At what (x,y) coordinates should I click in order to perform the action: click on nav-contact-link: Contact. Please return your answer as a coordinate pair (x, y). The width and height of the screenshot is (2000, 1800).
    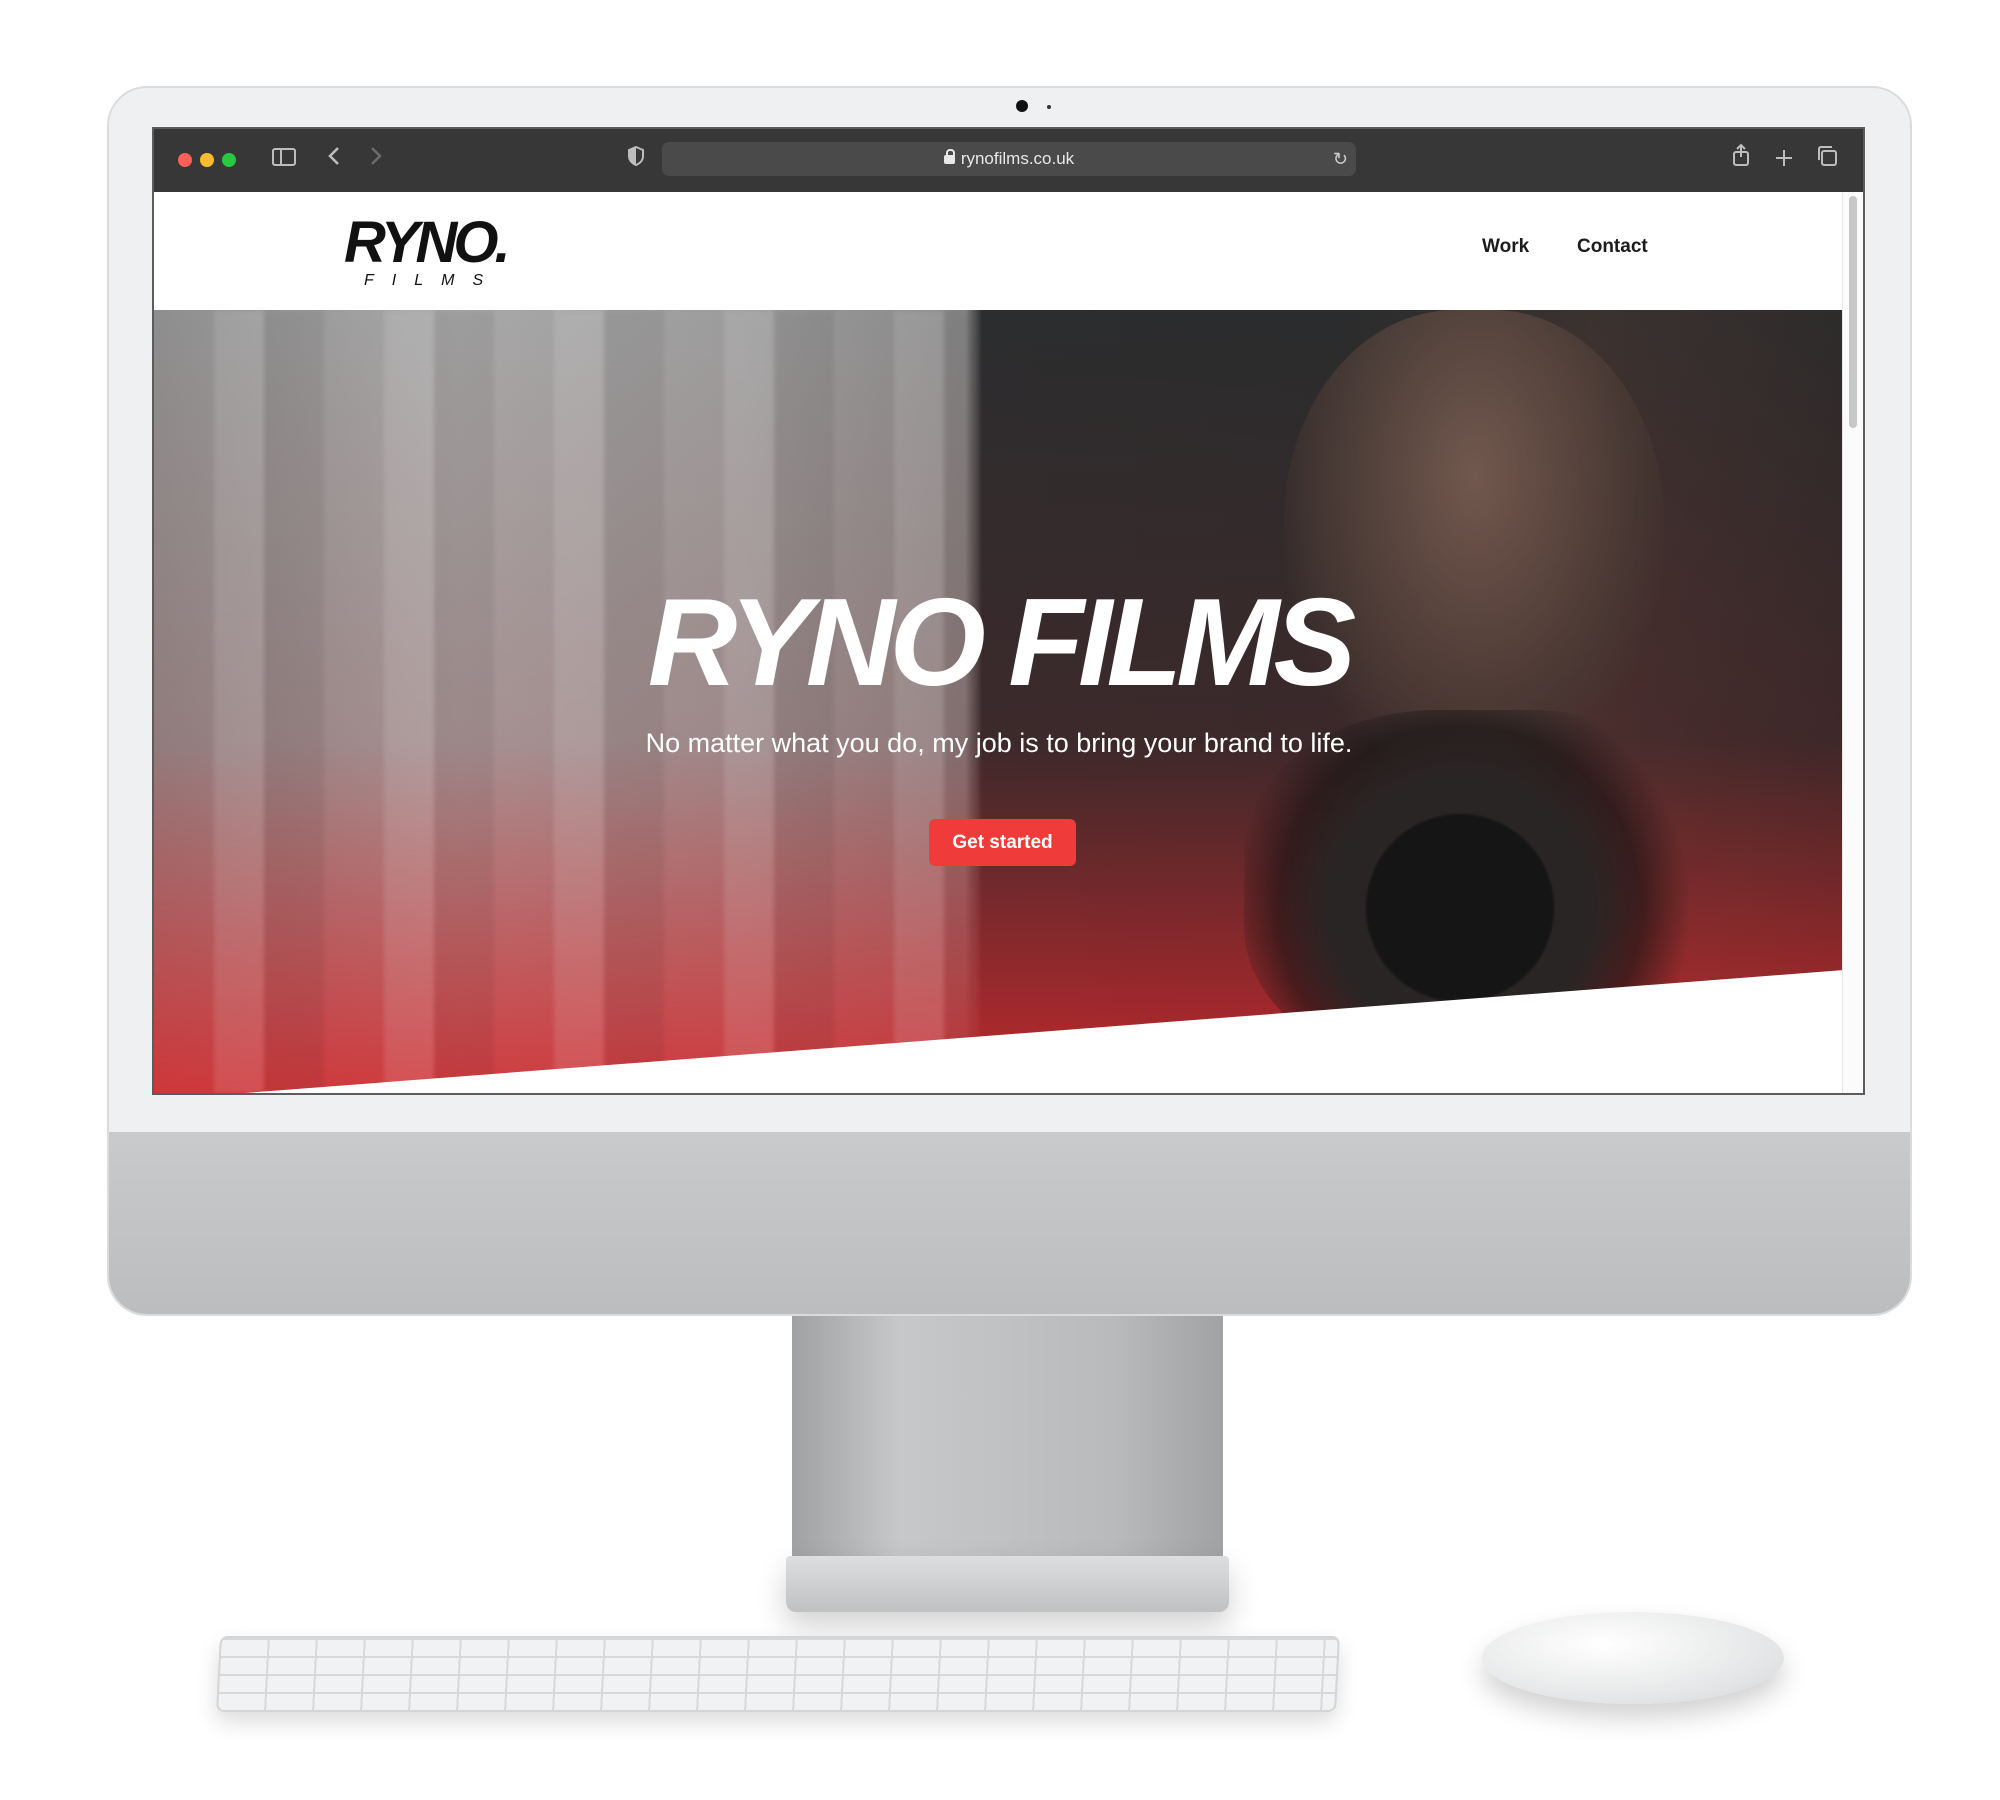
    Looking at the image, I should click on (1612, 247).